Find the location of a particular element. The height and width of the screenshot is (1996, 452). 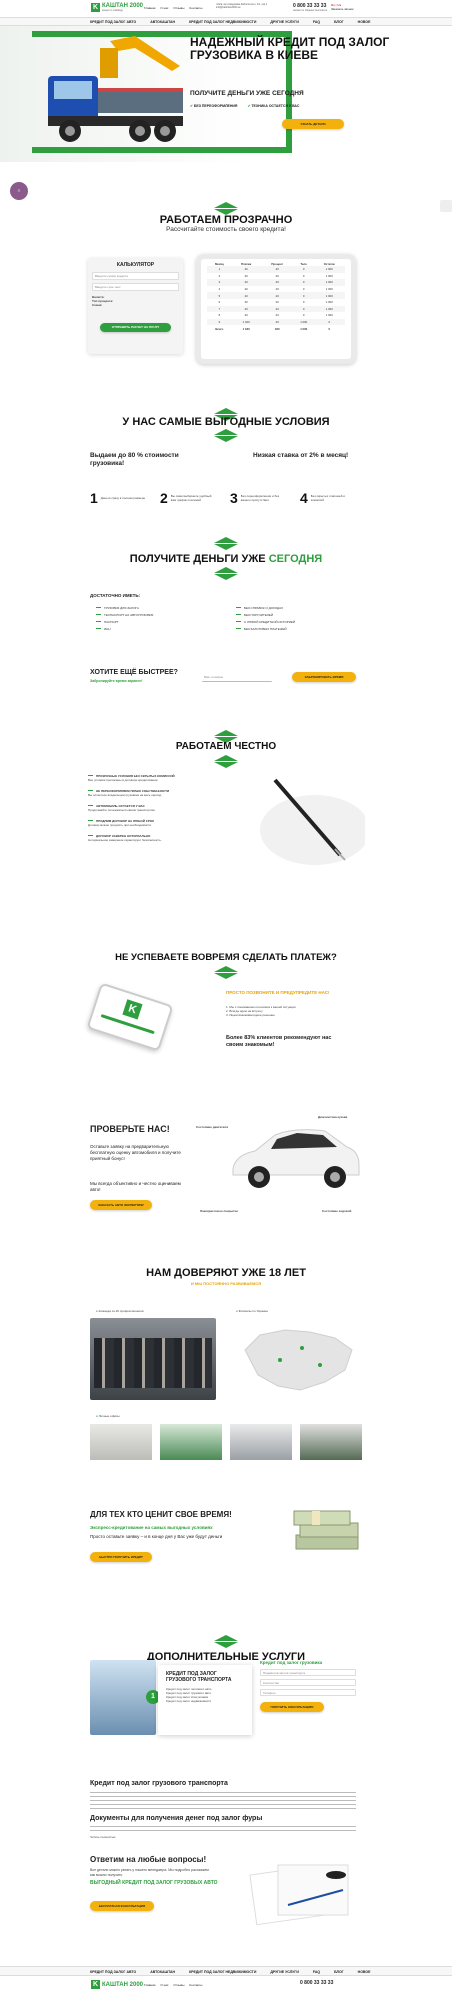

service-line: Кредит под залог недвижимости is located at coordinates (205, 1701).